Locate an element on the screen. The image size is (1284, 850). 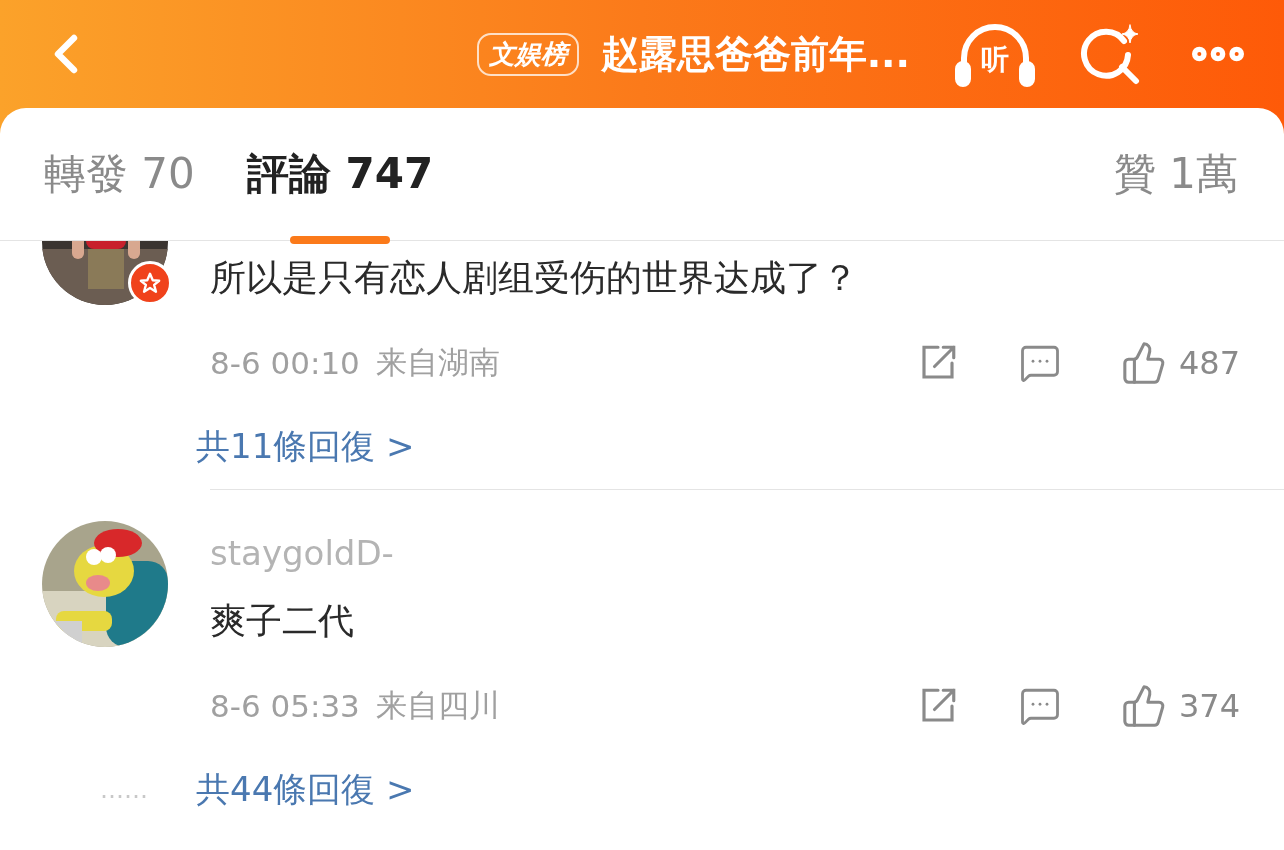
comment-text: 所以是只有恋人剧组受伤的世界达成了？ is located at coordinates (534, 278).